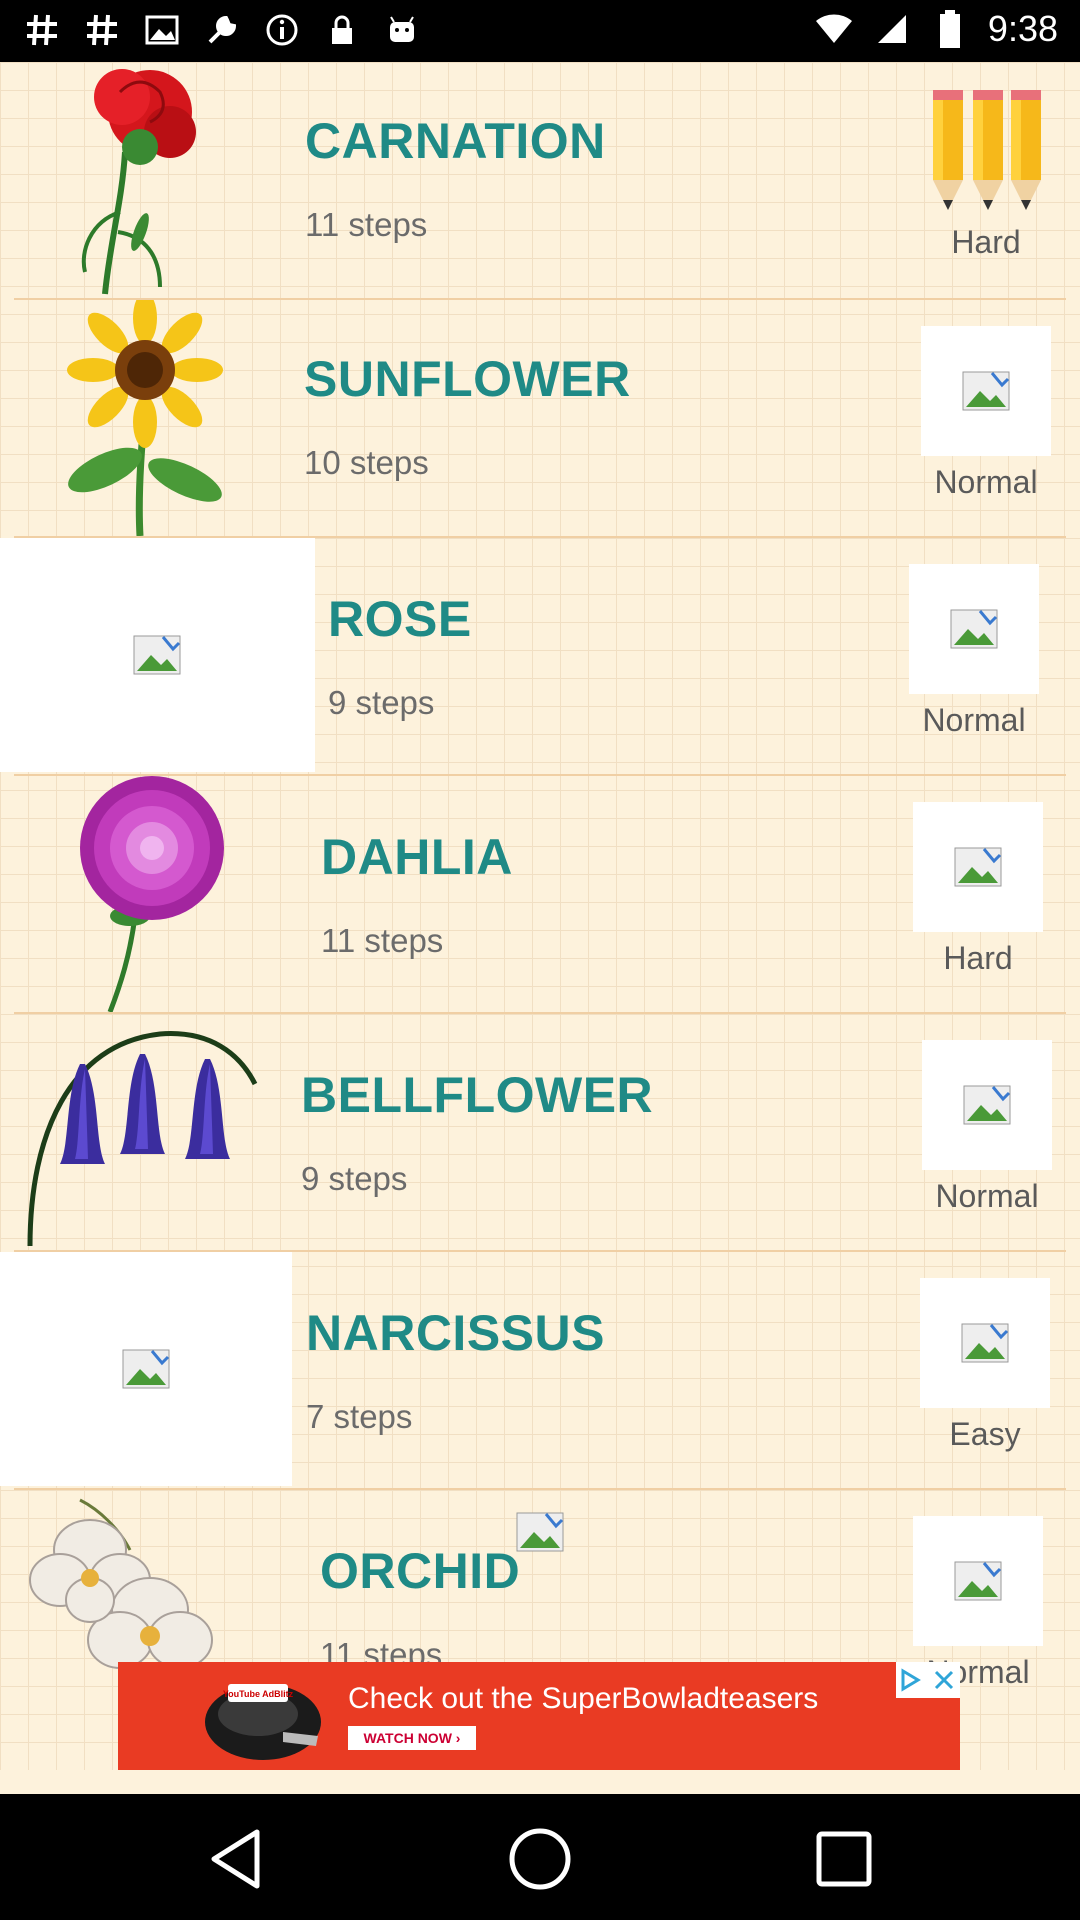 The width and height of the screenshot is (1080, 1920). Describe the element at coordinates (258, 1694) in the screenshot. I see `ad-logo-text: YouTube AdBlitz` at that location.